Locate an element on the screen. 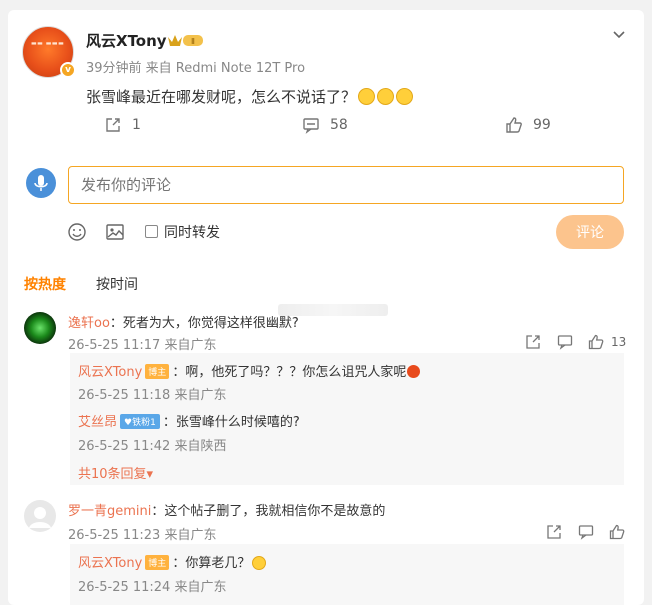 The width and height of the screenshot is (652, 605). more-replies-link: 共10条回复▾ is located at coordinates (115, 472).